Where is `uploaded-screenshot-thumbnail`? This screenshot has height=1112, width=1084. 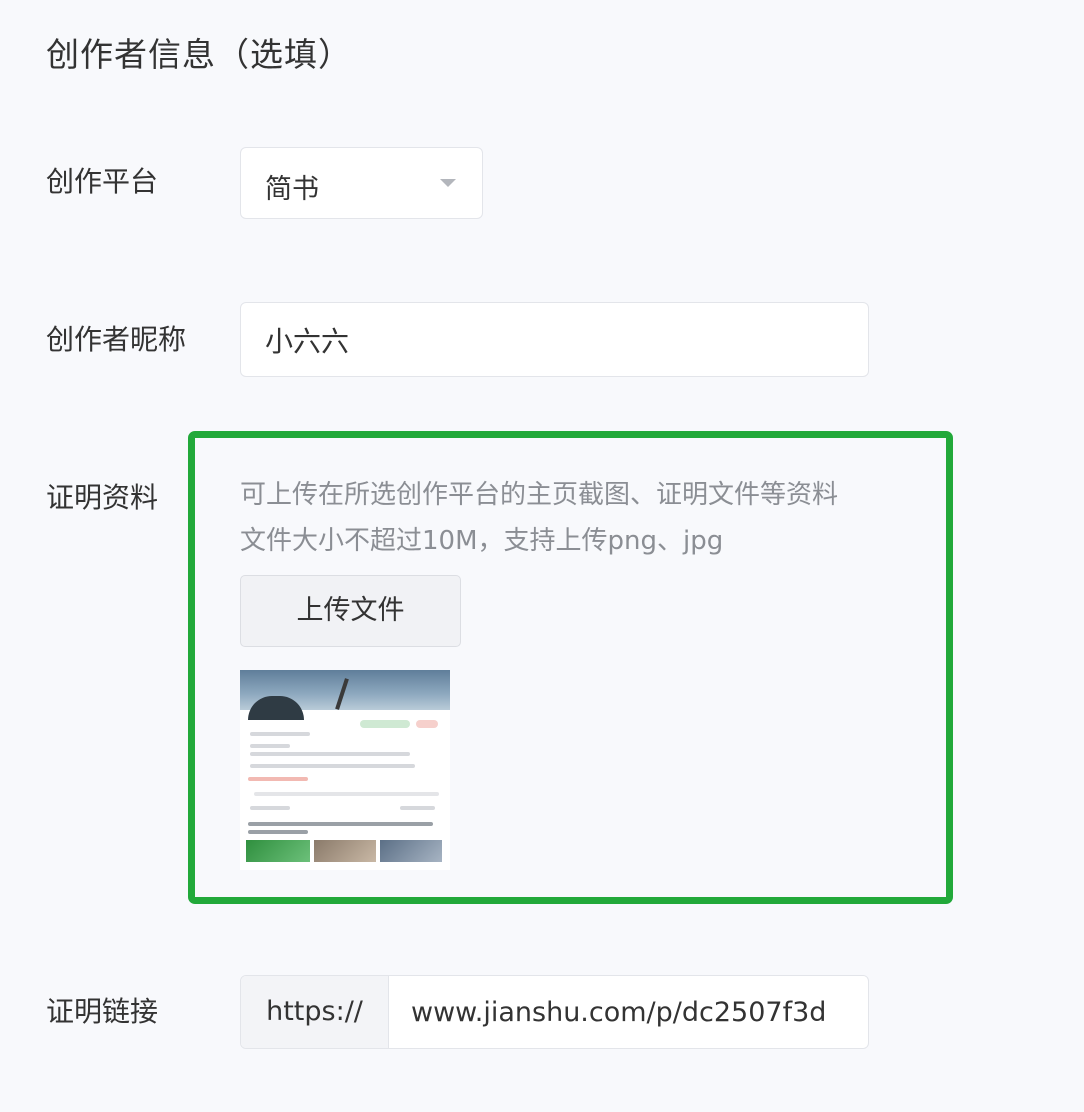
uploaded-screenshot-thumbnail is located at coordinates (345, 770).